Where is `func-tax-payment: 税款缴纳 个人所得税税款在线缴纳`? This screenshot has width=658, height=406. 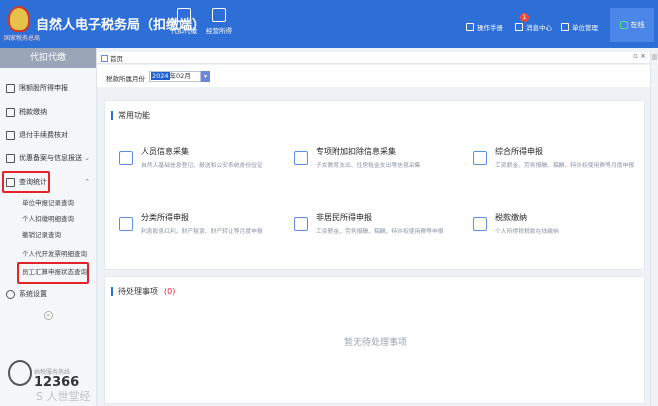
func-tax-payment: 税款缴纳 个人所得税税款在线缴纳 is located at coordinates (552, 227).